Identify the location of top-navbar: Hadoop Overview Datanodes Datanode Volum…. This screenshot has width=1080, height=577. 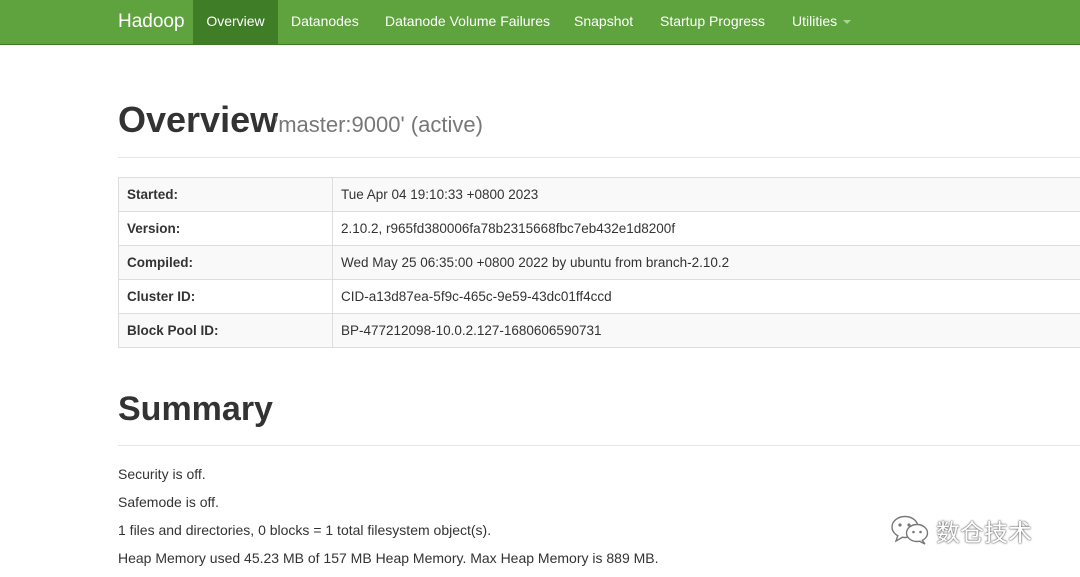
(540, 22).